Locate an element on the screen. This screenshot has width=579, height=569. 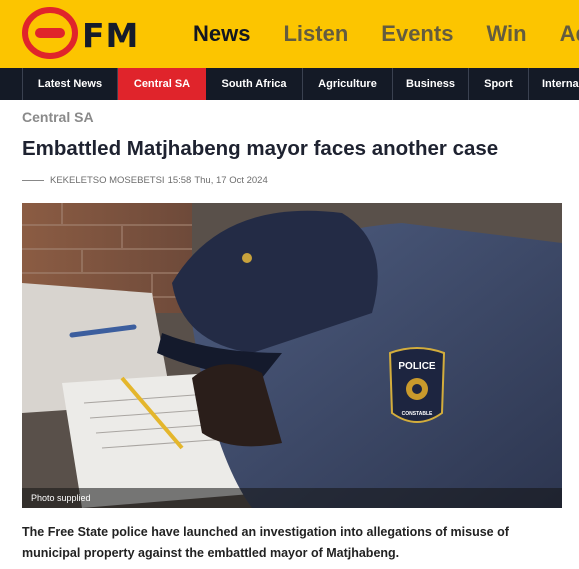
badge-constable-text: CONSTABLE is located at coordinates (417, 414).